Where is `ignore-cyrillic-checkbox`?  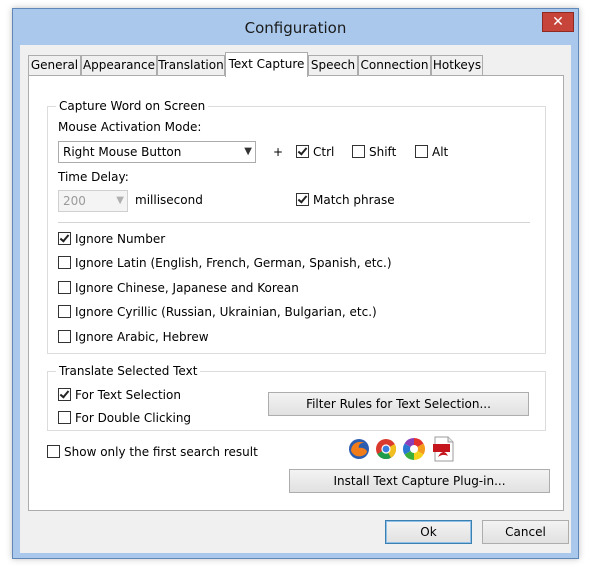
ignore-cyrillic-checkbox is located at coordinates (64, 311).